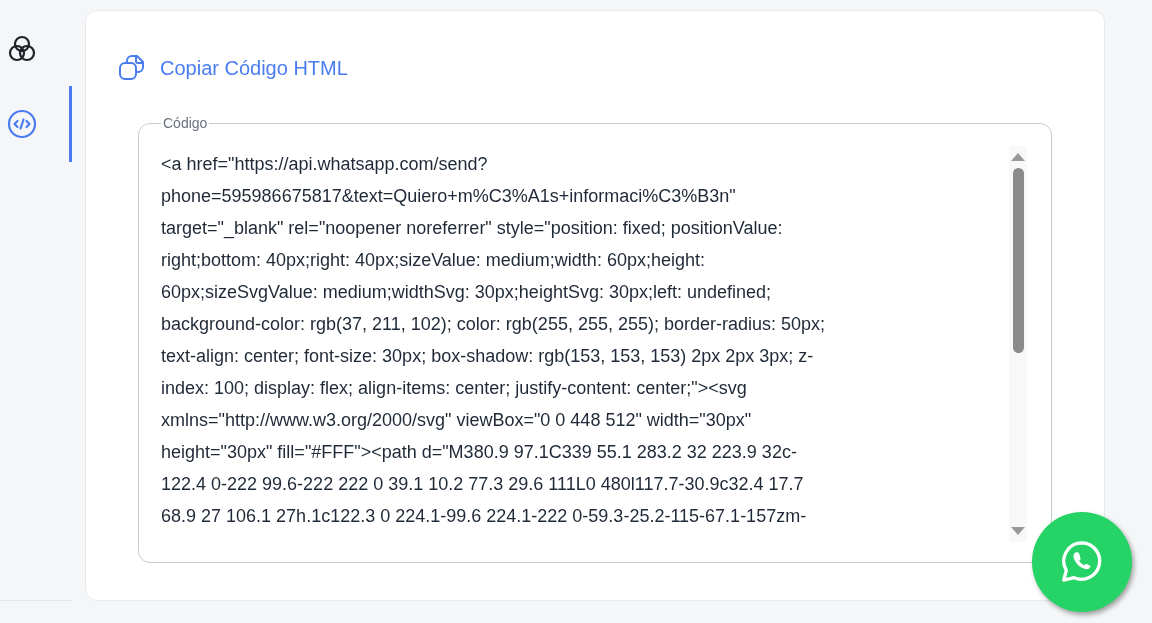 This screenshot has width=1152, height=623. I want to click on scrollbar, so click(1018, 344).